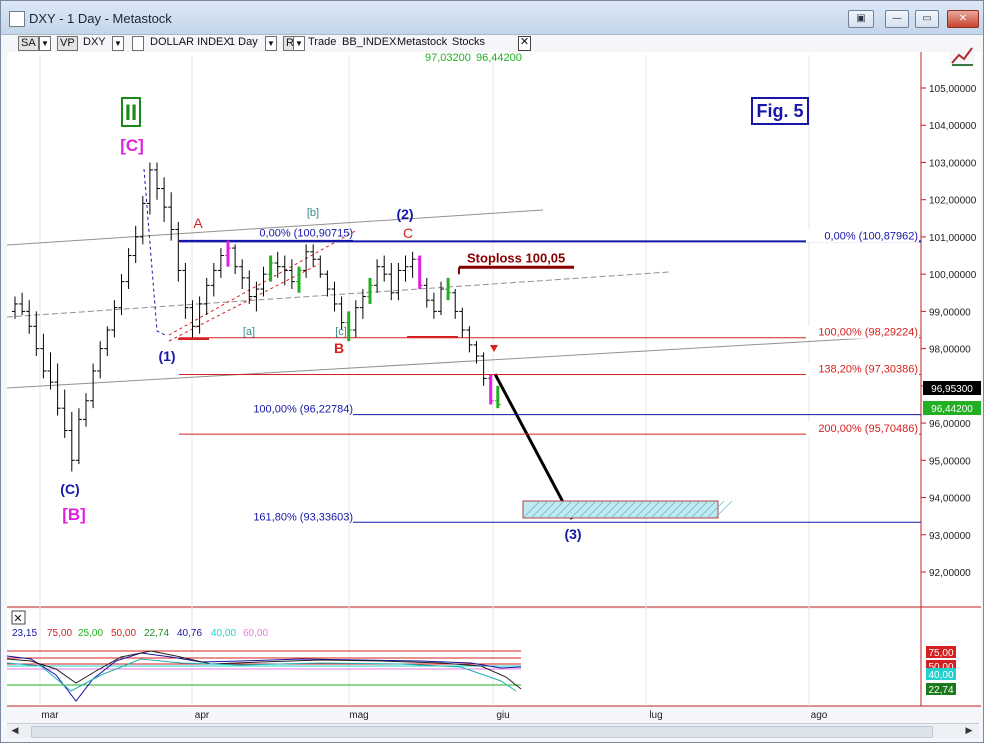  I want to click on fib-label: 0,00% (100,90715), so click(306, 233).